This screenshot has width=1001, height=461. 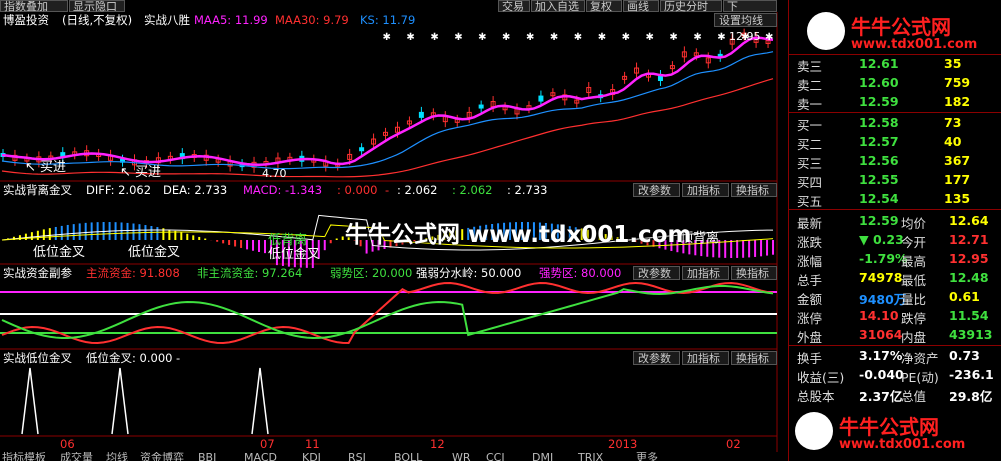 I want to click on quote-value: 12.59, so click(x=879, y=220).